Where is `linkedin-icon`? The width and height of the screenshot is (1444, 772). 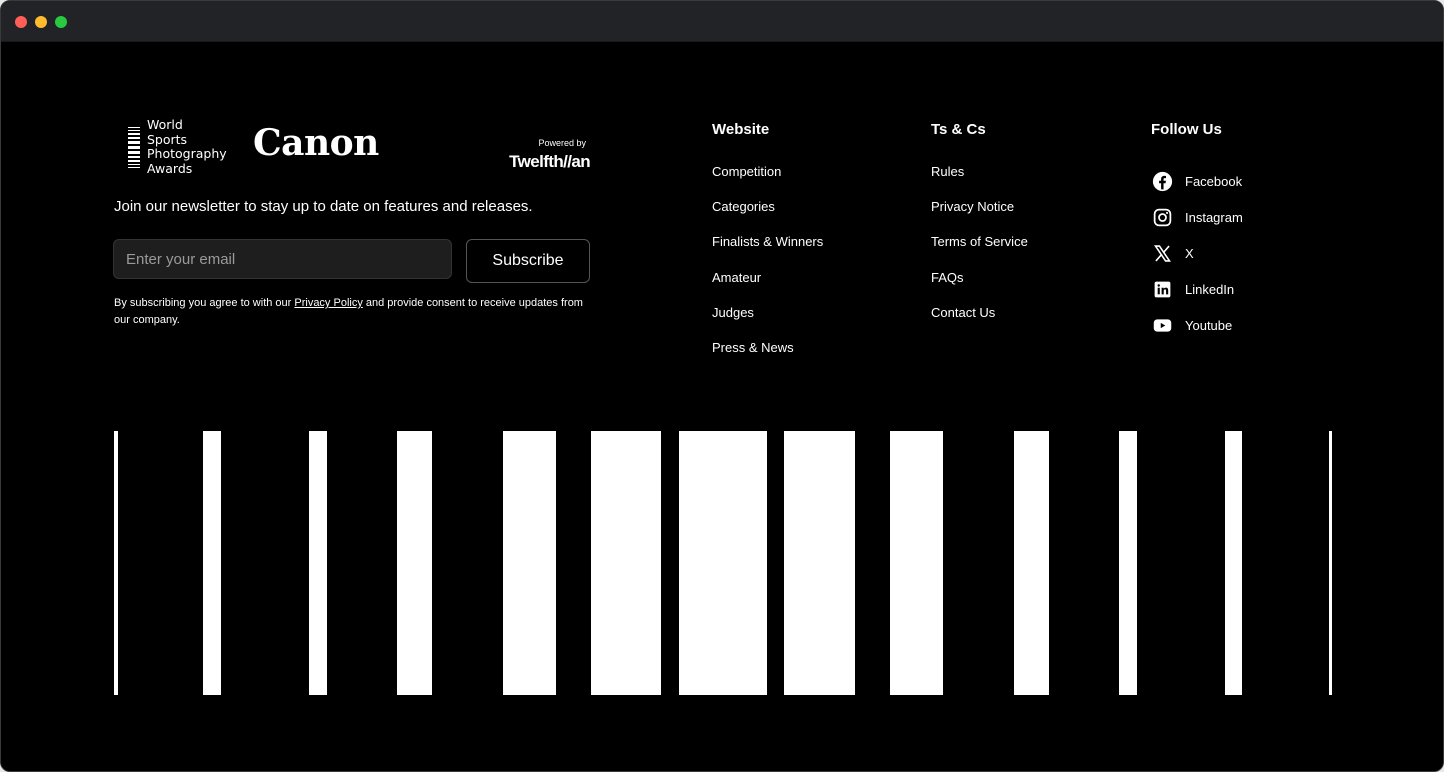
linkedin-icon is located at coordinates (1162, 289).